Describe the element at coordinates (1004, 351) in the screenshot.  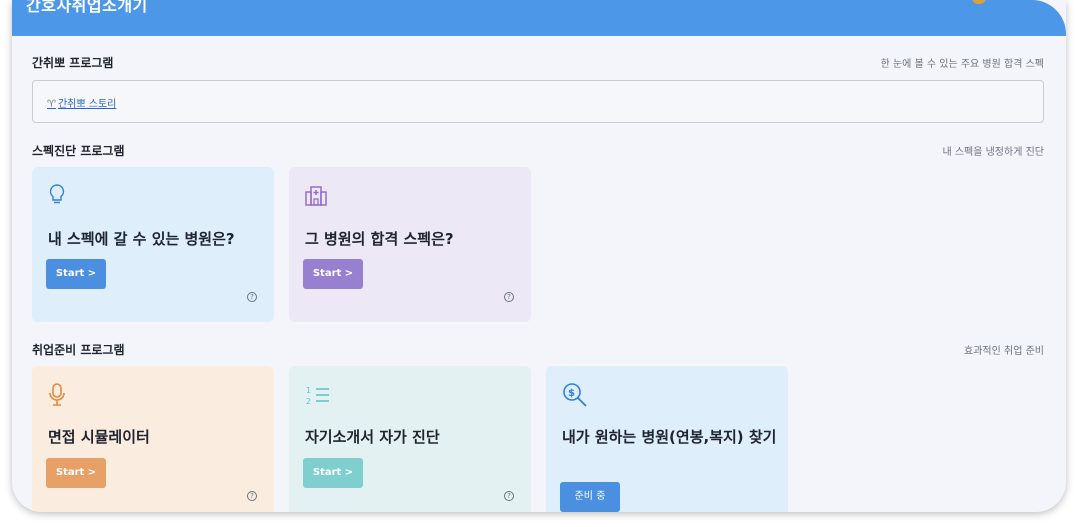
I see `section-subtitle-prep: 효과적인 취업 준비` at that location.